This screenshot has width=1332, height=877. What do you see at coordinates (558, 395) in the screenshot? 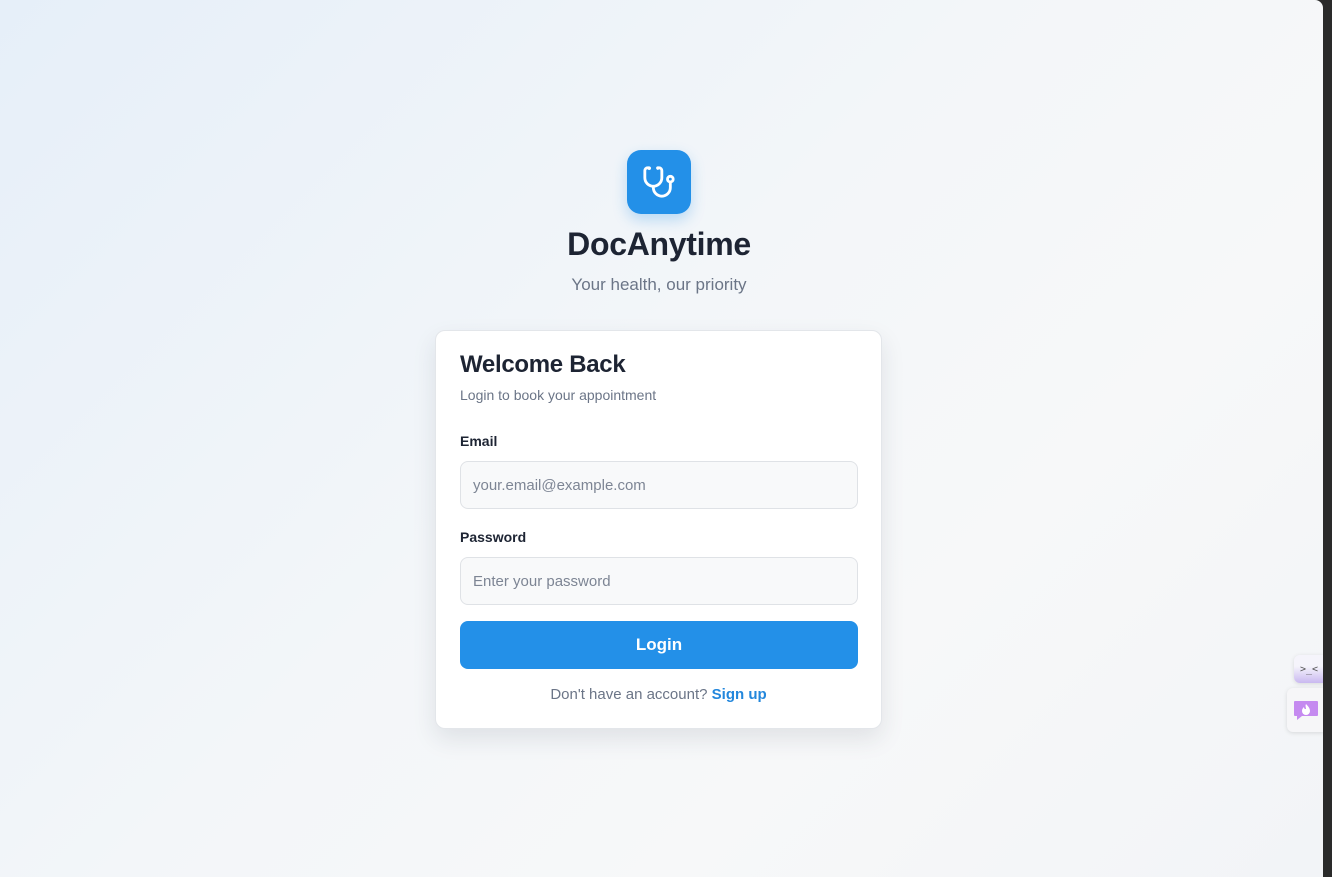
I see `card-subtitle: Login to book your appointment` at bounding box center [558, 395].